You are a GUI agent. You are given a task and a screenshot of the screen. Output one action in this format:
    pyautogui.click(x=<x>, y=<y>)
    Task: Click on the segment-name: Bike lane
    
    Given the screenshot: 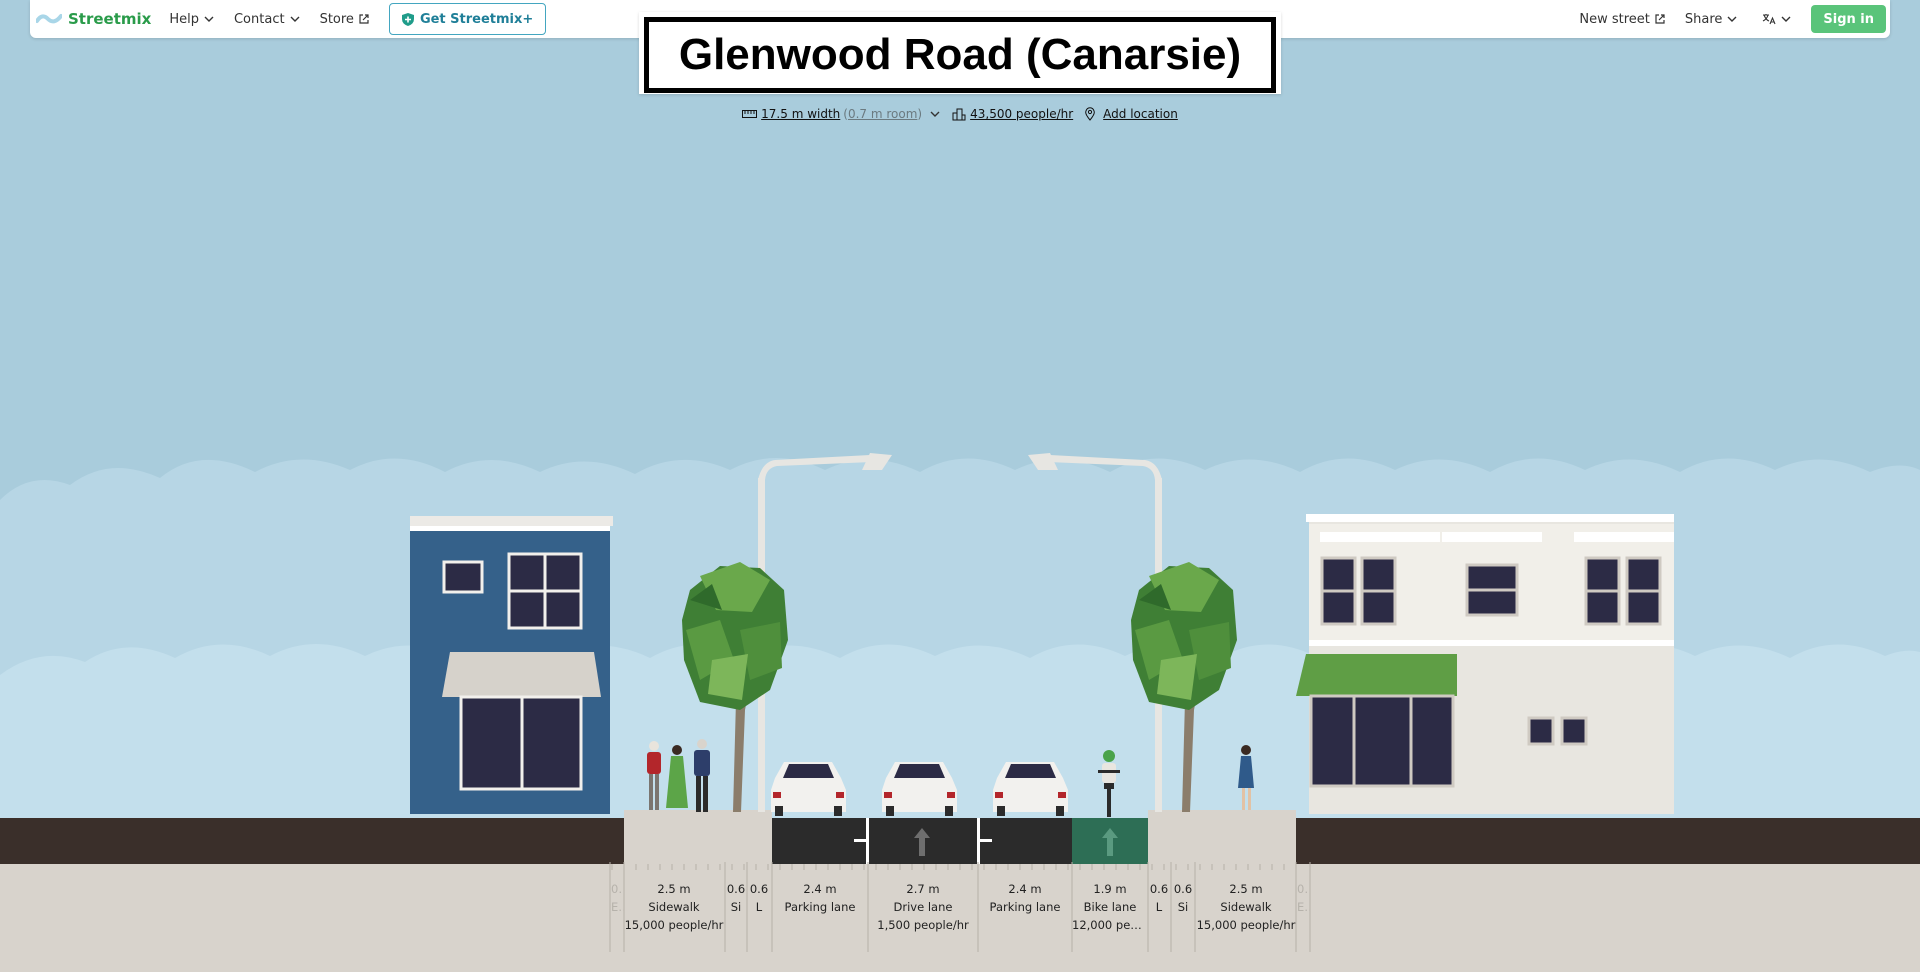 What is the action you would take?
    pyautogui.click(x=1110, y=907)
    